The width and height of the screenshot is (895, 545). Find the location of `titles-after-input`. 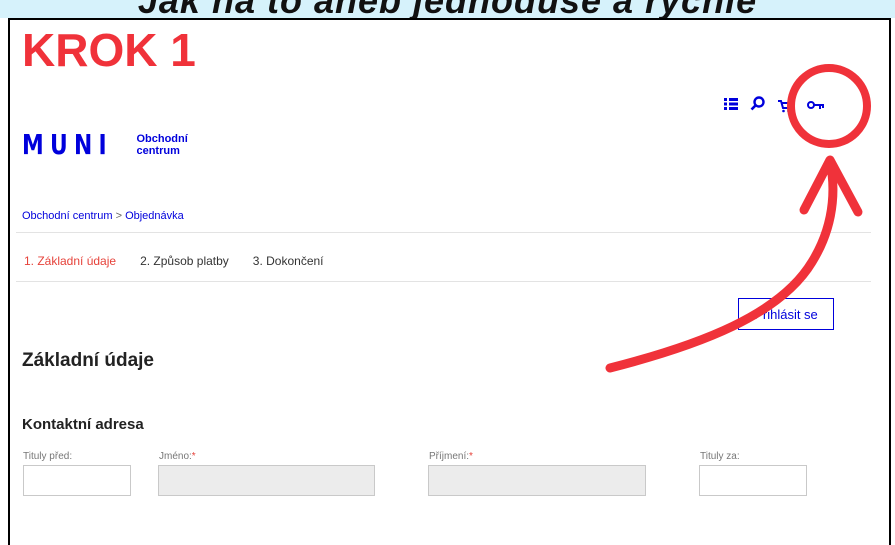

titles-after-input is located at coordinates (753, 480).